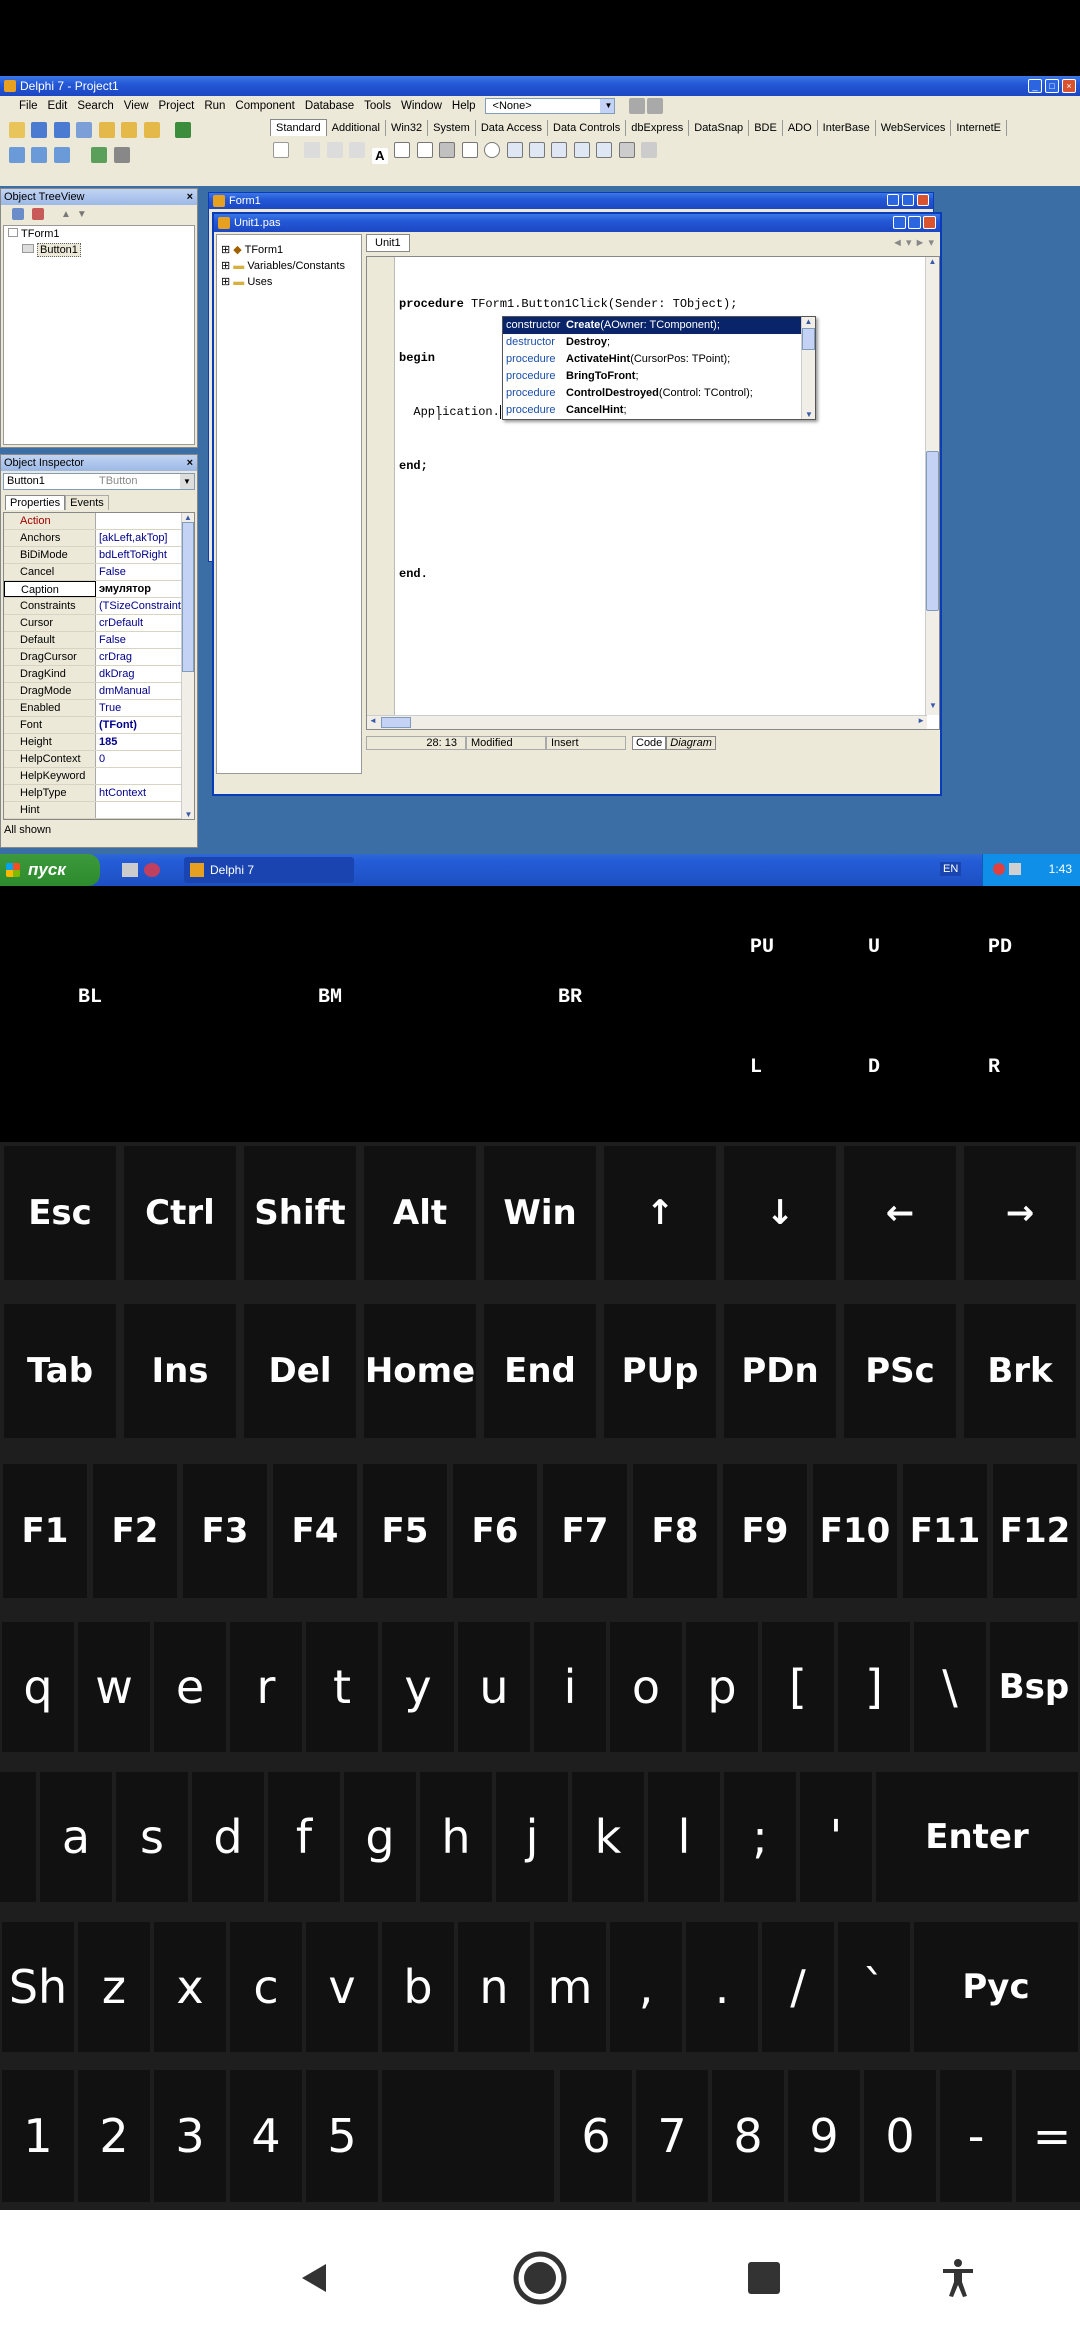 The image size is (1080, 2340). What do you see at coordinates (1034, 1687) in the screenshot?
I see `key-Bsp: Bsp` at bounding box center [1034, 1687].